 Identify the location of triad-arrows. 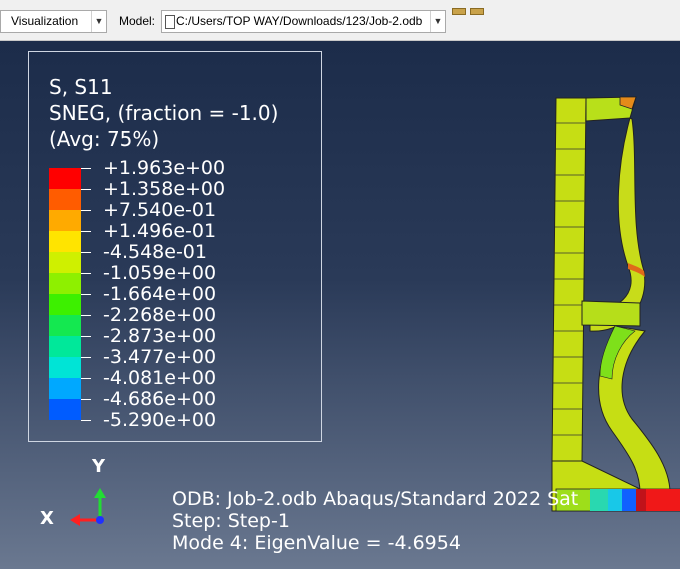
(88, 507).